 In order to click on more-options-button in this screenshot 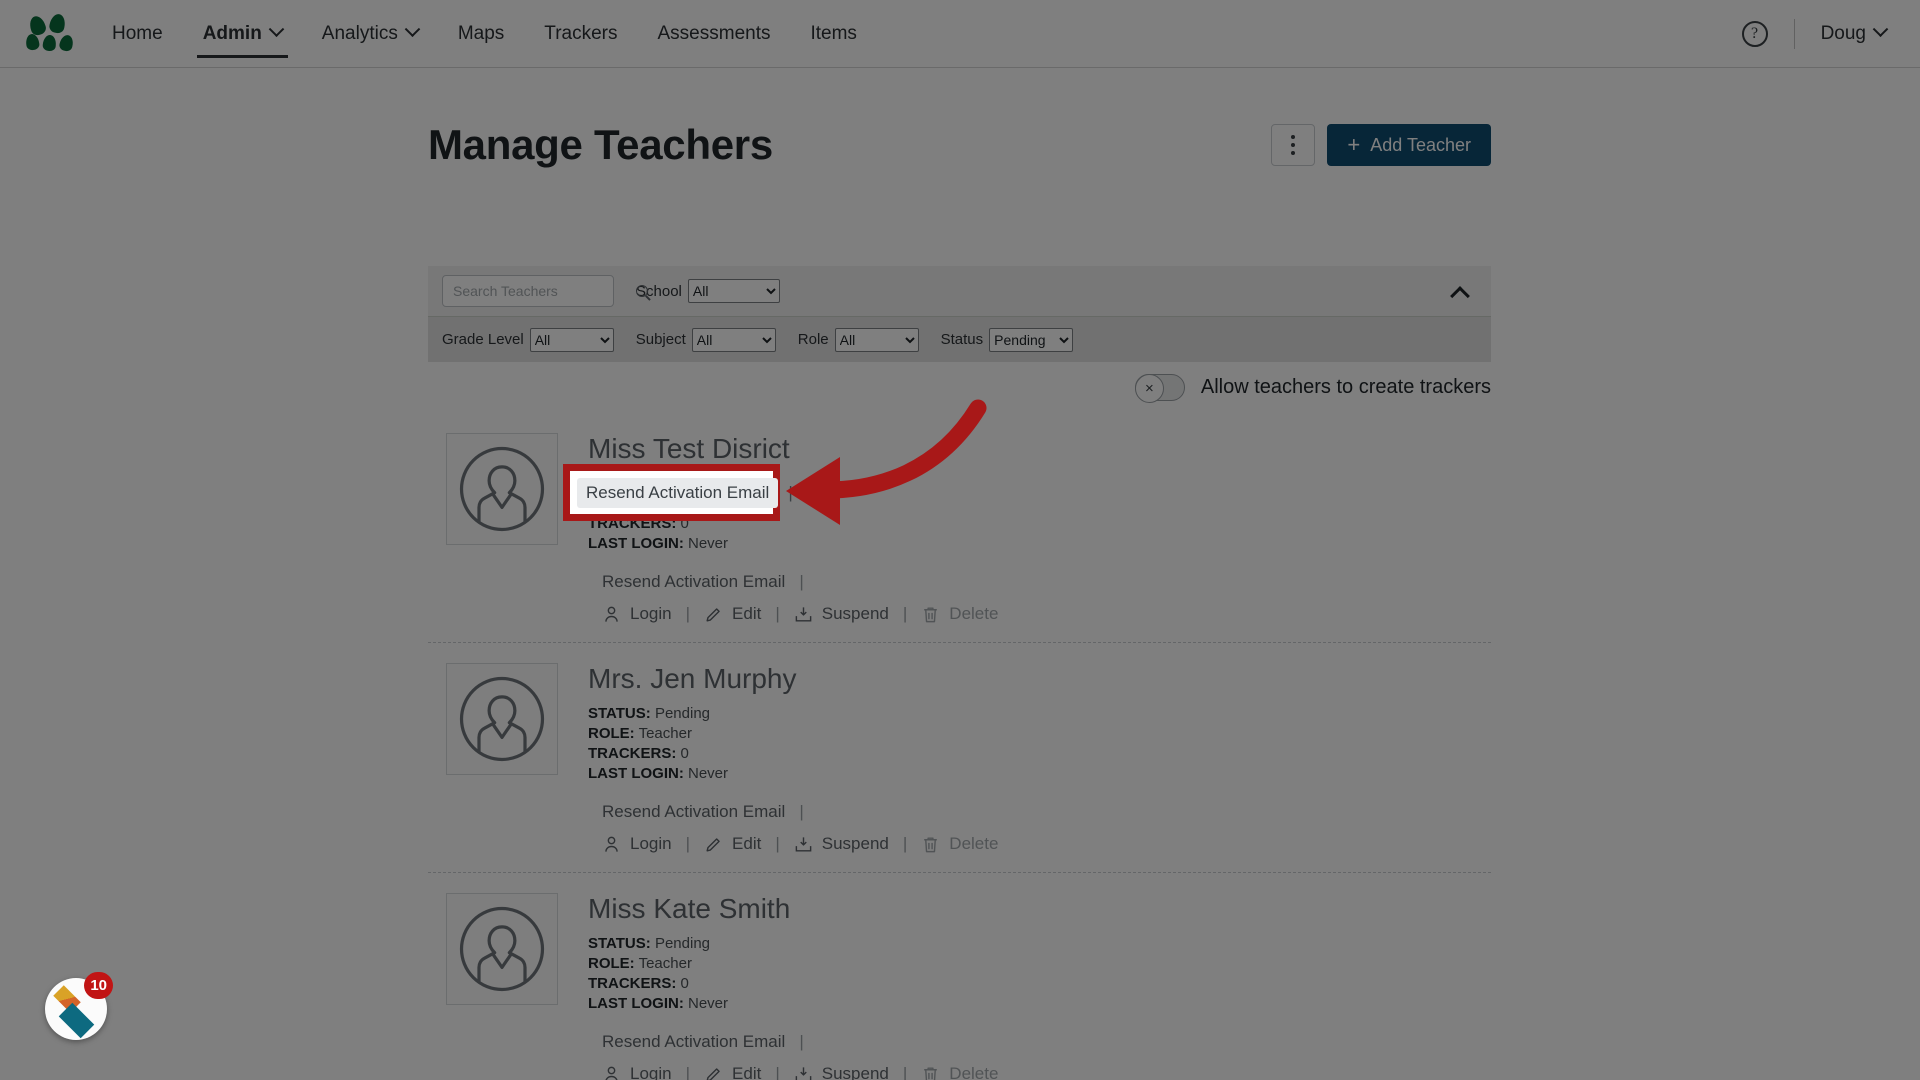, I will do `click(1293, 145)`.